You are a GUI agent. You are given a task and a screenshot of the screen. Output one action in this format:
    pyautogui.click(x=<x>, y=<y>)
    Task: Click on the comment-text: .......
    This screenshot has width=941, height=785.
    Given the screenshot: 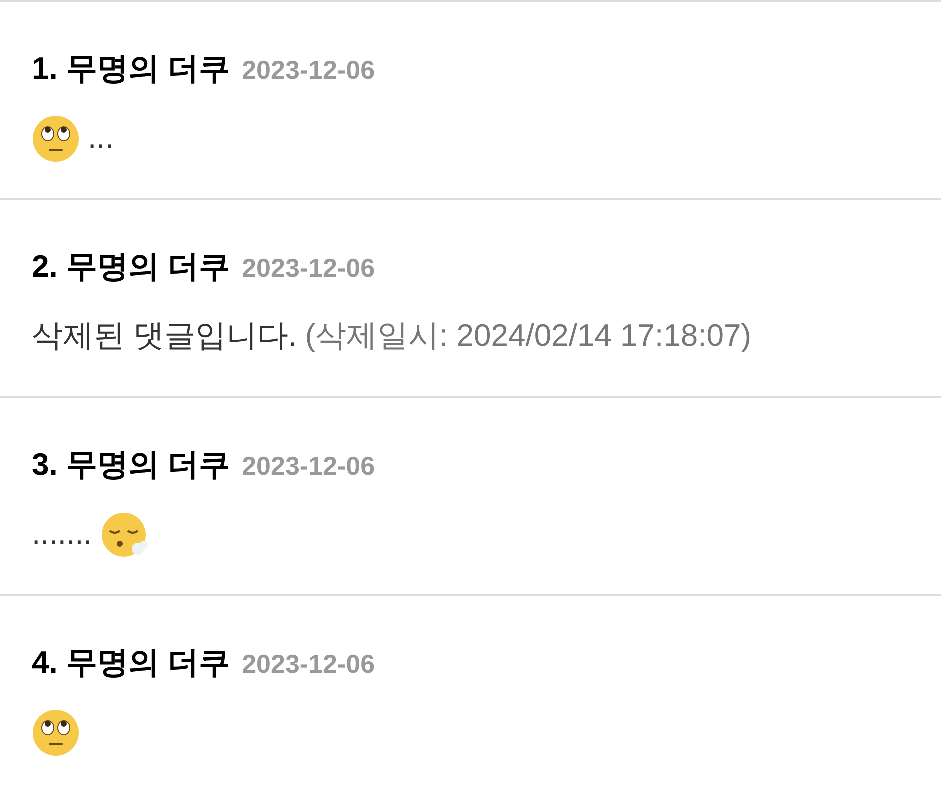 What is the action you would take?
    pyautogui.click(x=62, y=534)
    